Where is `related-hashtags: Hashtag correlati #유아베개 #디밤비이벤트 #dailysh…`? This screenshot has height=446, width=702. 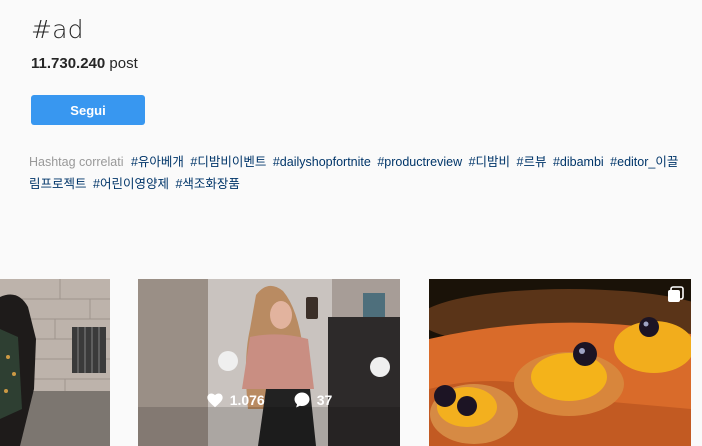 related-hashtags: Hashtag correlati #유아베개 #디밤비이벤트 #dailysh… is located at coordinates (354, 173).